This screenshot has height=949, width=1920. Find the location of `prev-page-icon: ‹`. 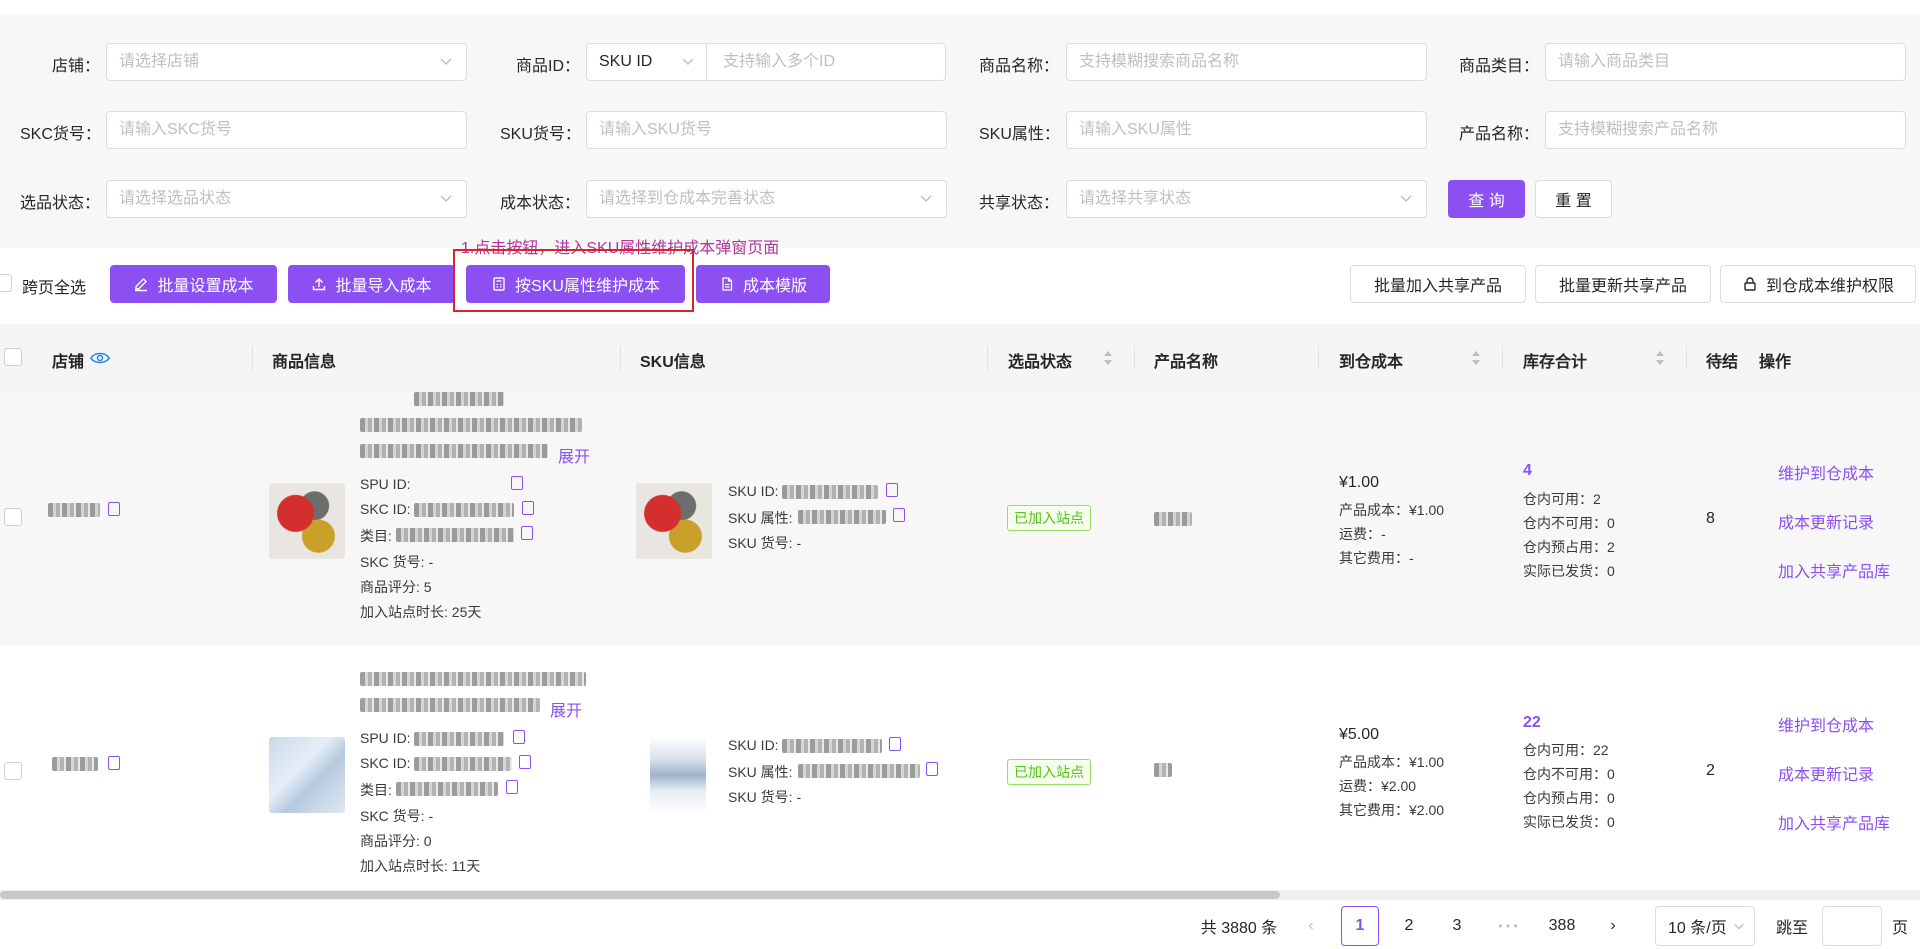

prev-page-icon: ‹ is located at coordinates (1311, 926).